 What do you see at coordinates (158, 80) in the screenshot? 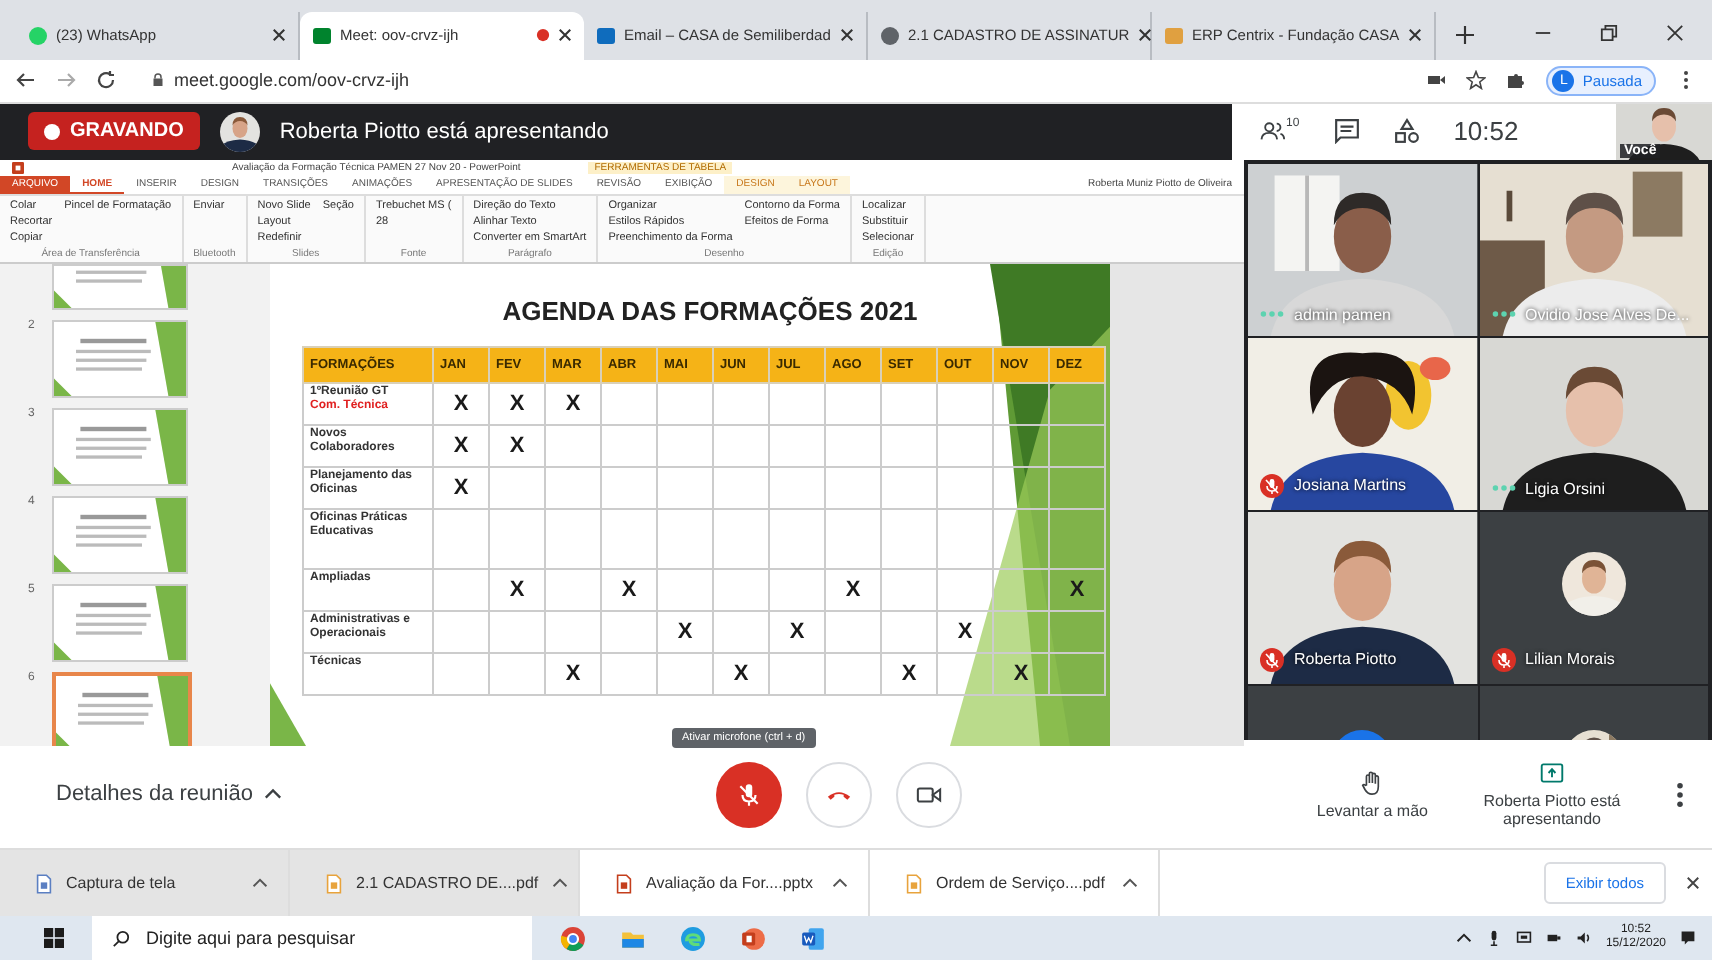
I see `lock-icon` at bounding box center [158, 80].